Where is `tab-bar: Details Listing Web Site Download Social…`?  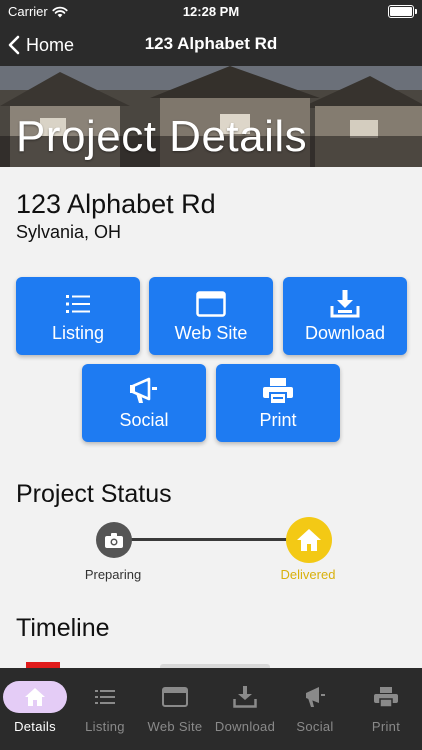 tab-bar: Details Listing Web Site Download Social… is located at coordinates (211, 709).